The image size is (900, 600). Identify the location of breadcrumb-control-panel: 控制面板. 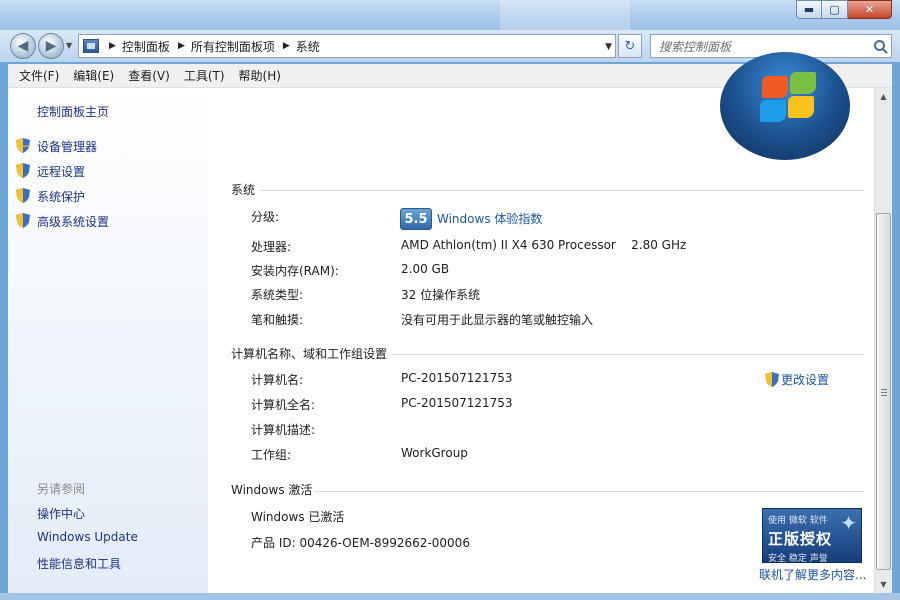
(146, 46).